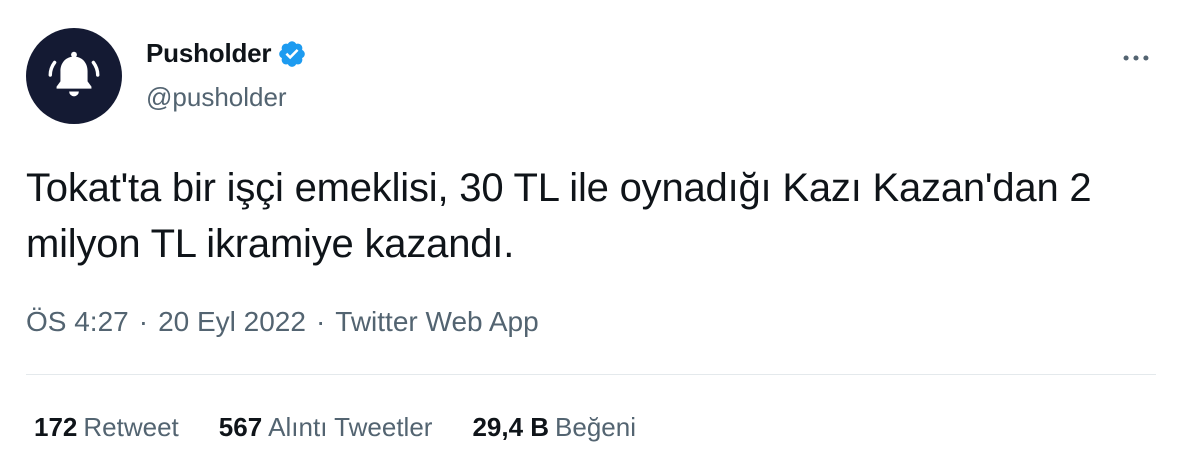 This screenshot has height=470, width=1190. What do you see at coordinates (292, 53) in the screenshot?
I see `verified-badge-icon` at bounding box center [292, 53].